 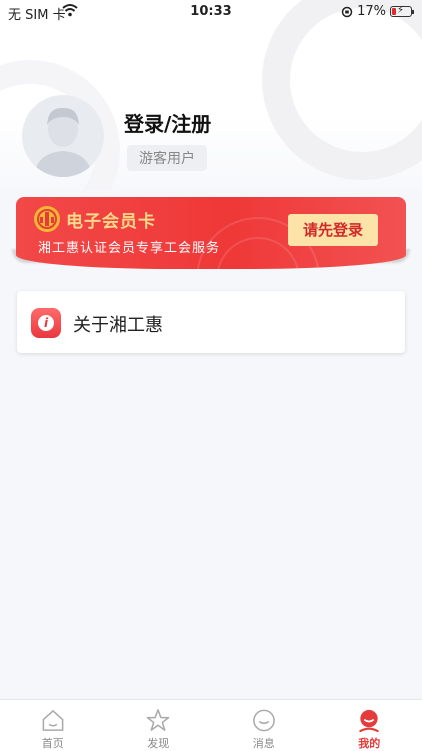 I want to click on tab-home: 首页, so click(x=53, y=725).